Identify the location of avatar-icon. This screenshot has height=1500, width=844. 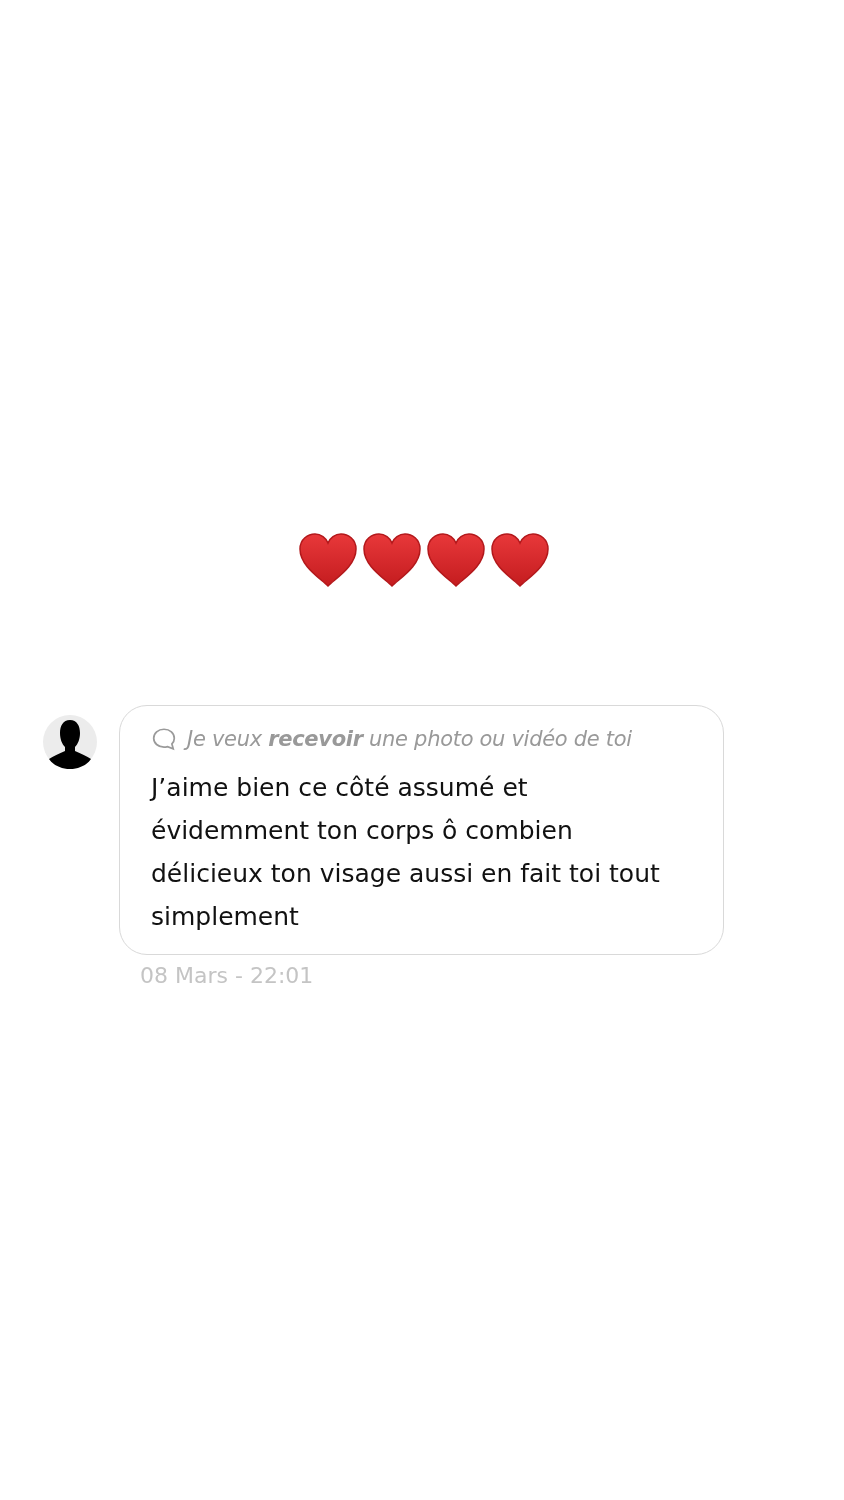
(70, 742).